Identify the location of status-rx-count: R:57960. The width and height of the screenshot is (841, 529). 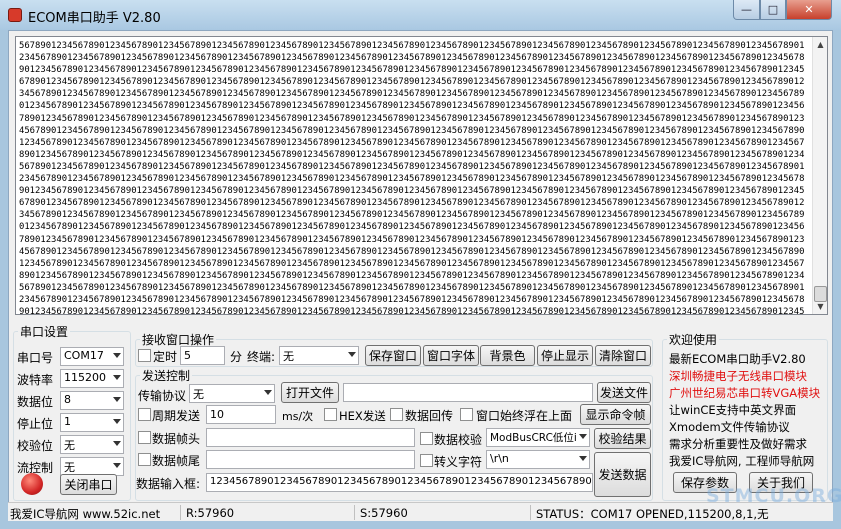
(210, 513).